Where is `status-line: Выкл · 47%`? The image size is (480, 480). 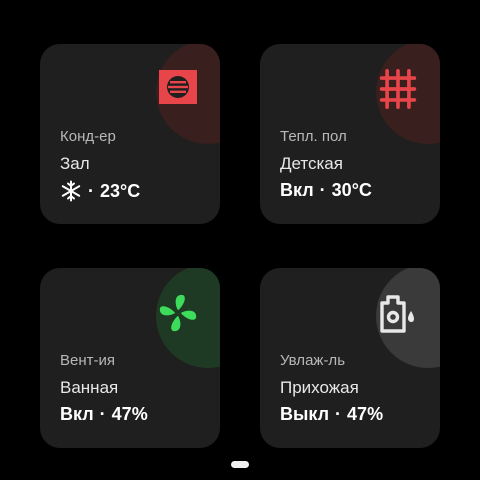 status-line: Выкл · 47% is located at coordinates (331, 414).